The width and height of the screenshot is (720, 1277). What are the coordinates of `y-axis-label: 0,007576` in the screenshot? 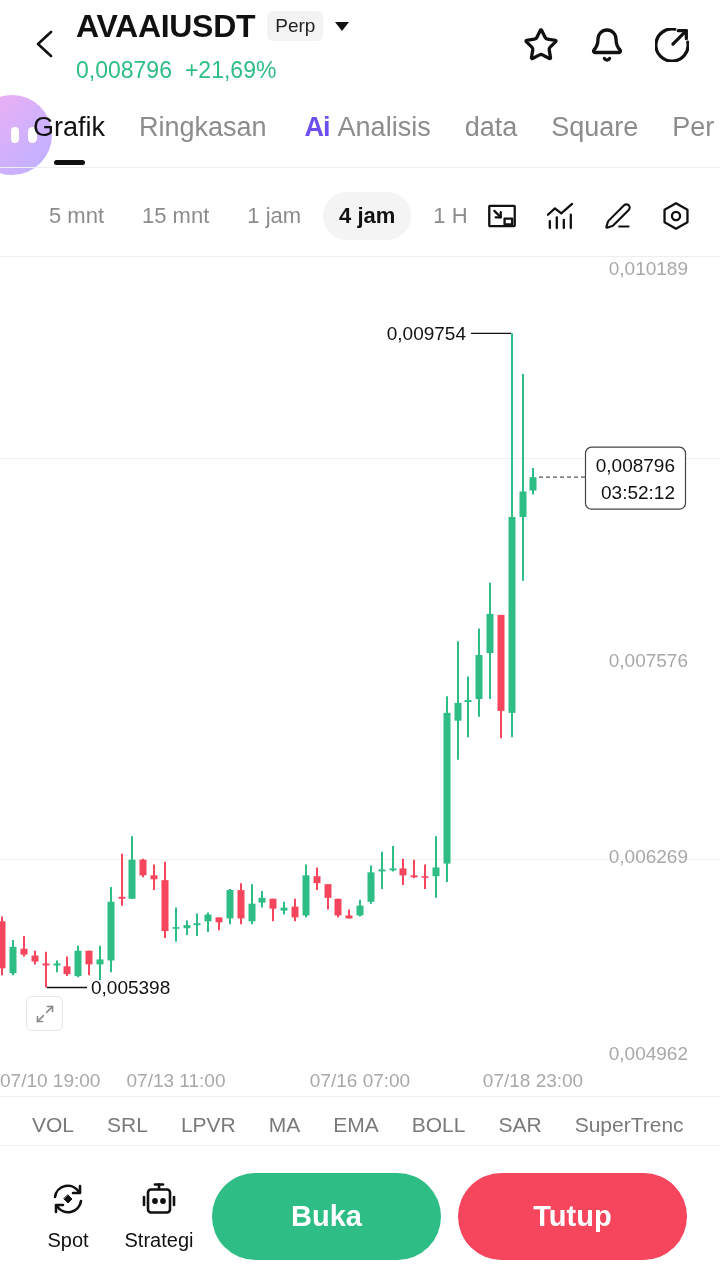 It's located at (648, 660).